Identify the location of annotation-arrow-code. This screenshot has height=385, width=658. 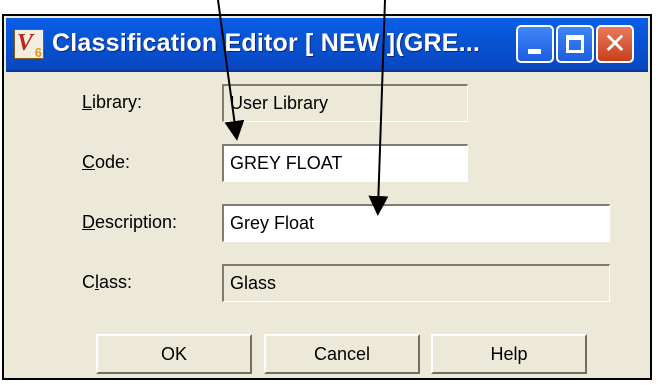
(231, 70).